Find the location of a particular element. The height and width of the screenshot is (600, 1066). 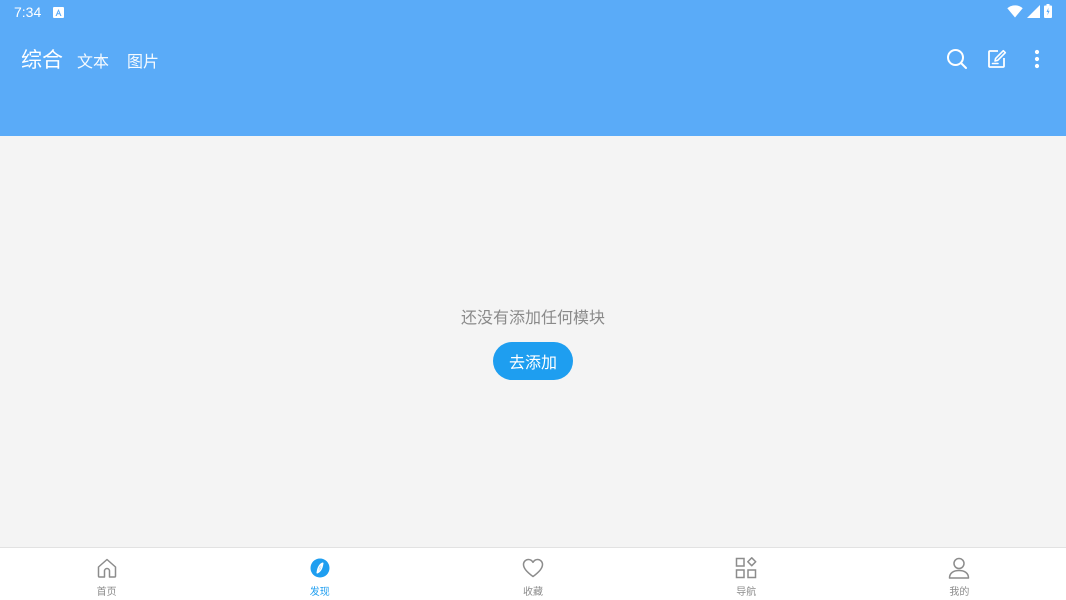

edit-icon is located at coordinates (997, 58).